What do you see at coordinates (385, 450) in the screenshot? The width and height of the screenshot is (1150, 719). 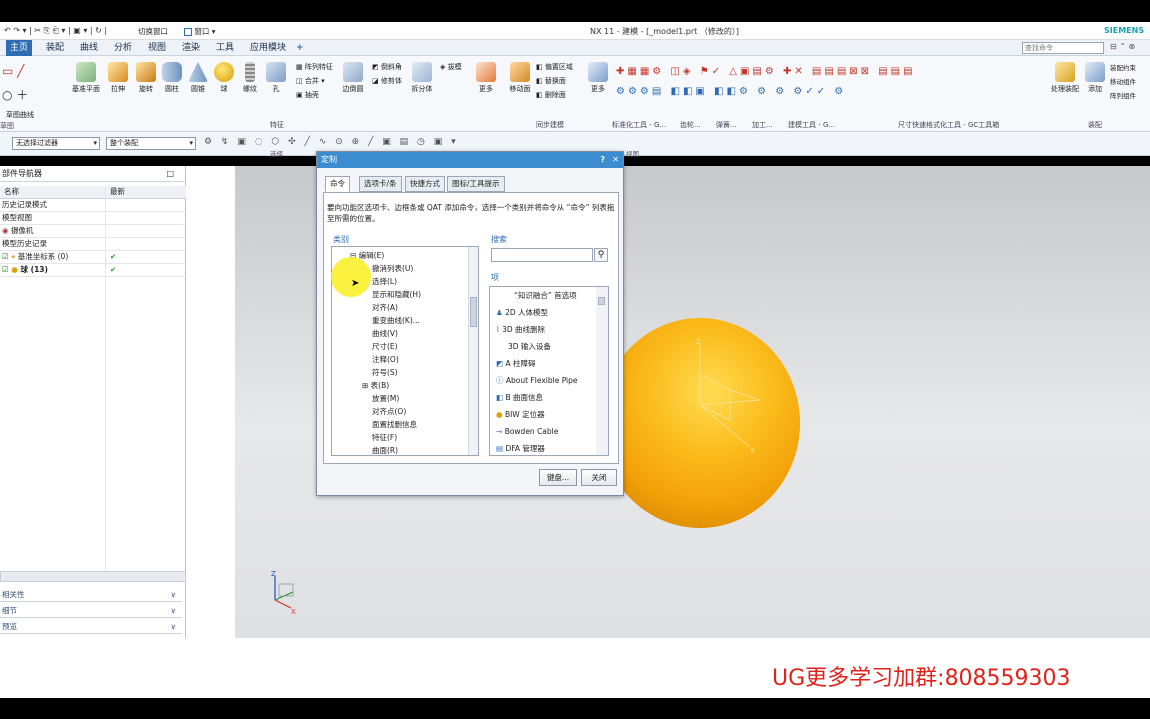 I see `category-surface: 曲面(R)` at bounding box center [385, 450].